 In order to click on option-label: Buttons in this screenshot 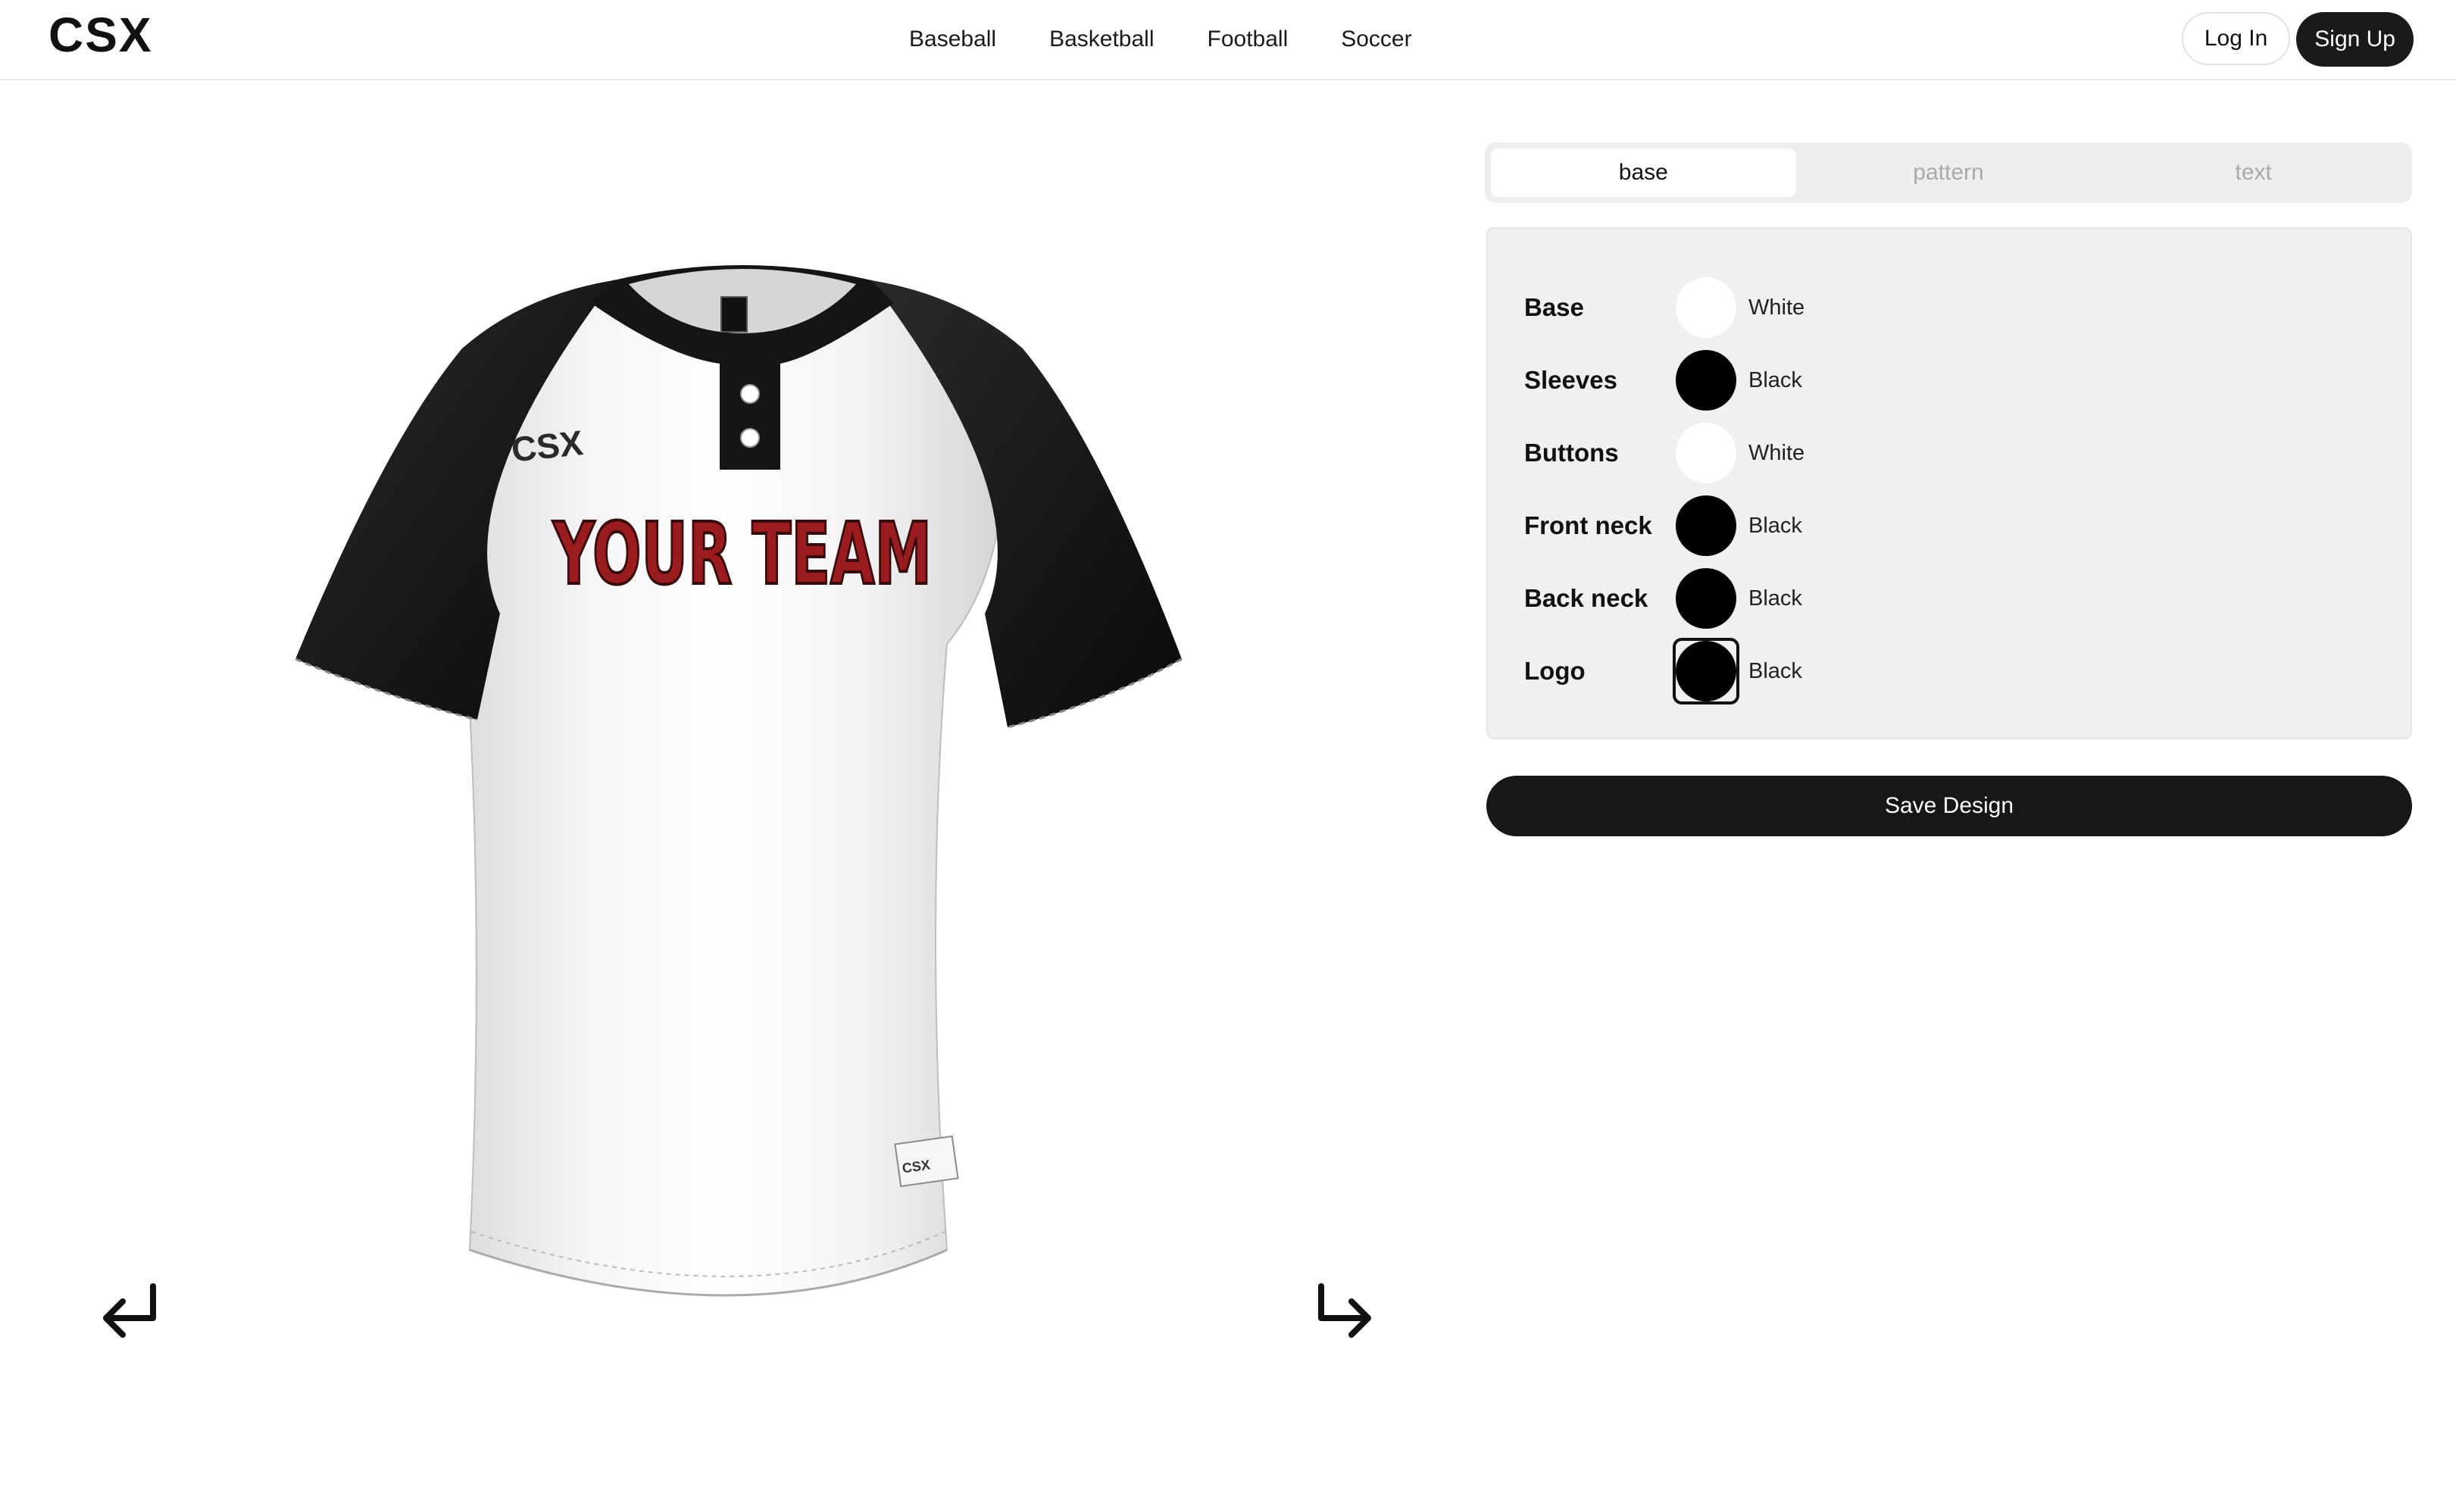, I will do `click(1571, 453)`.